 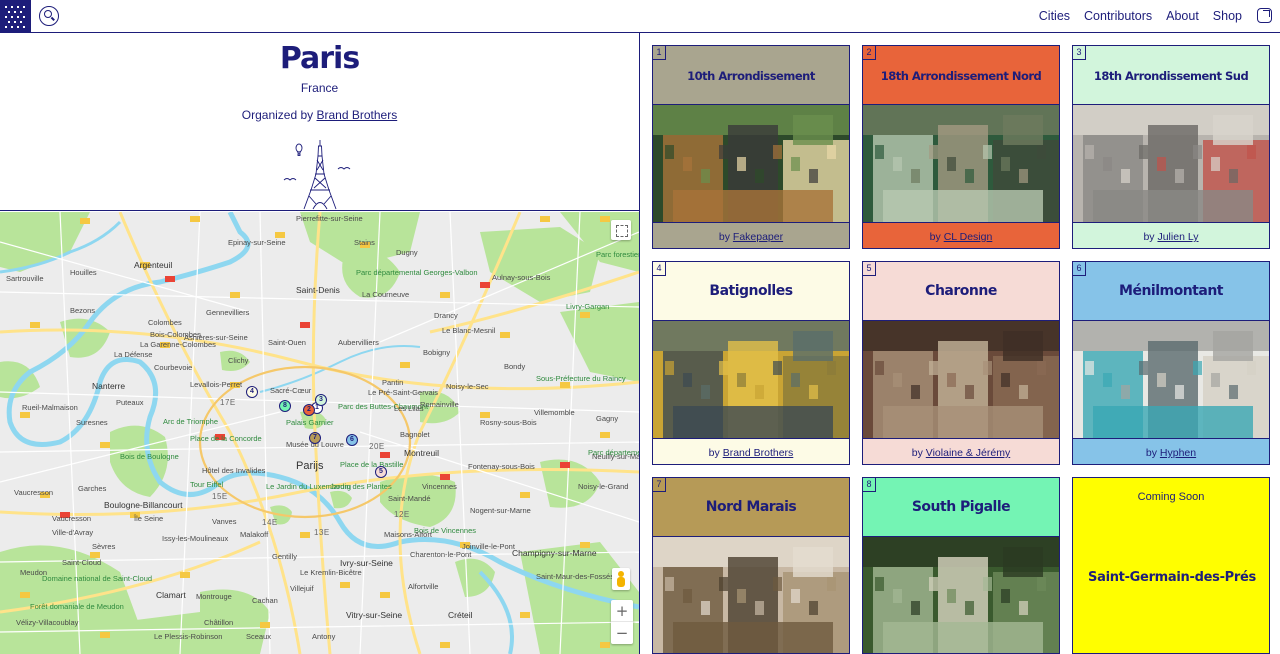 I want to click on map-label: Saint-Cloud, so click(x=82, y=562).